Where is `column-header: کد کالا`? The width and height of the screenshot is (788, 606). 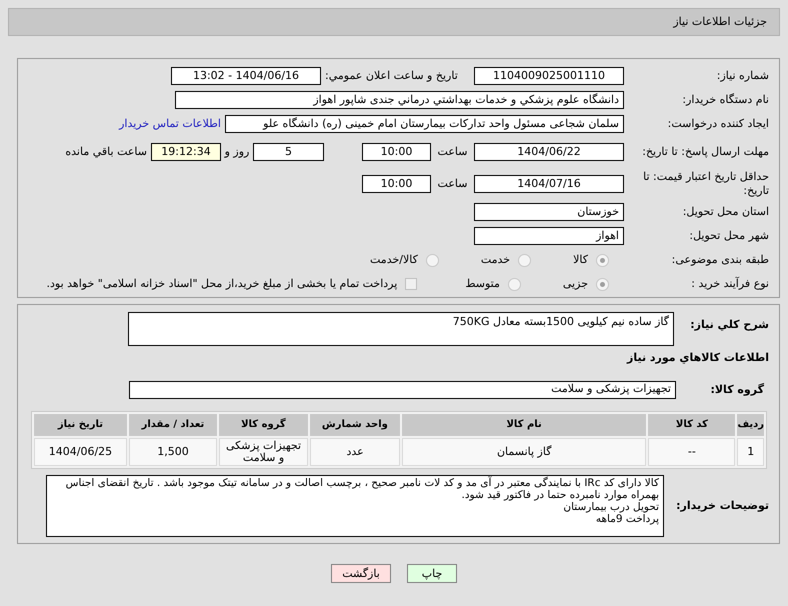
column-header: کد کالا is located at coordinates (692, 425).